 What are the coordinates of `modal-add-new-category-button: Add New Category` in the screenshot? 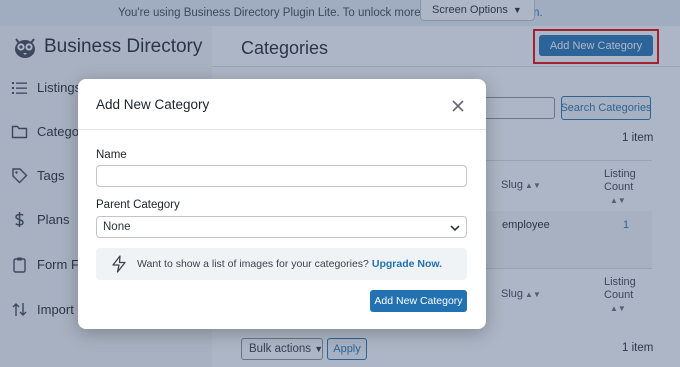 It's located at (418, 301).